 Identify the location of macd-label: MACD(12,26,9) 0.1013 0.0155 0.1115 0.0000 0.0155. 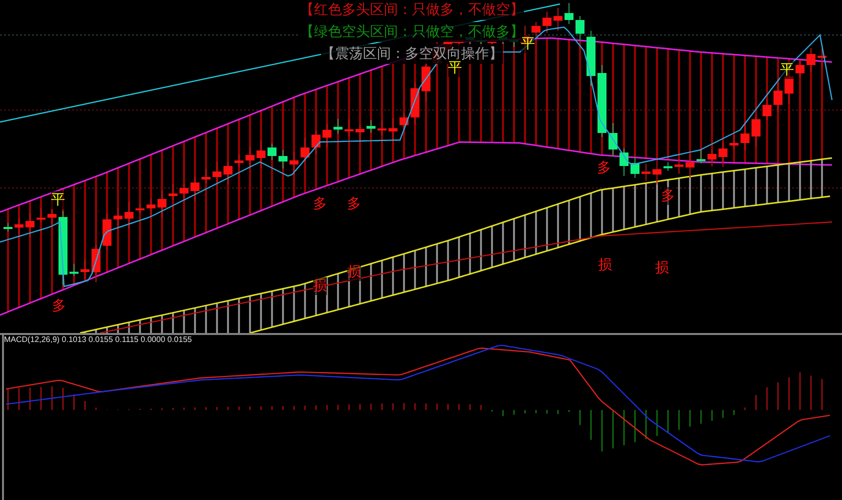
(98, 339).